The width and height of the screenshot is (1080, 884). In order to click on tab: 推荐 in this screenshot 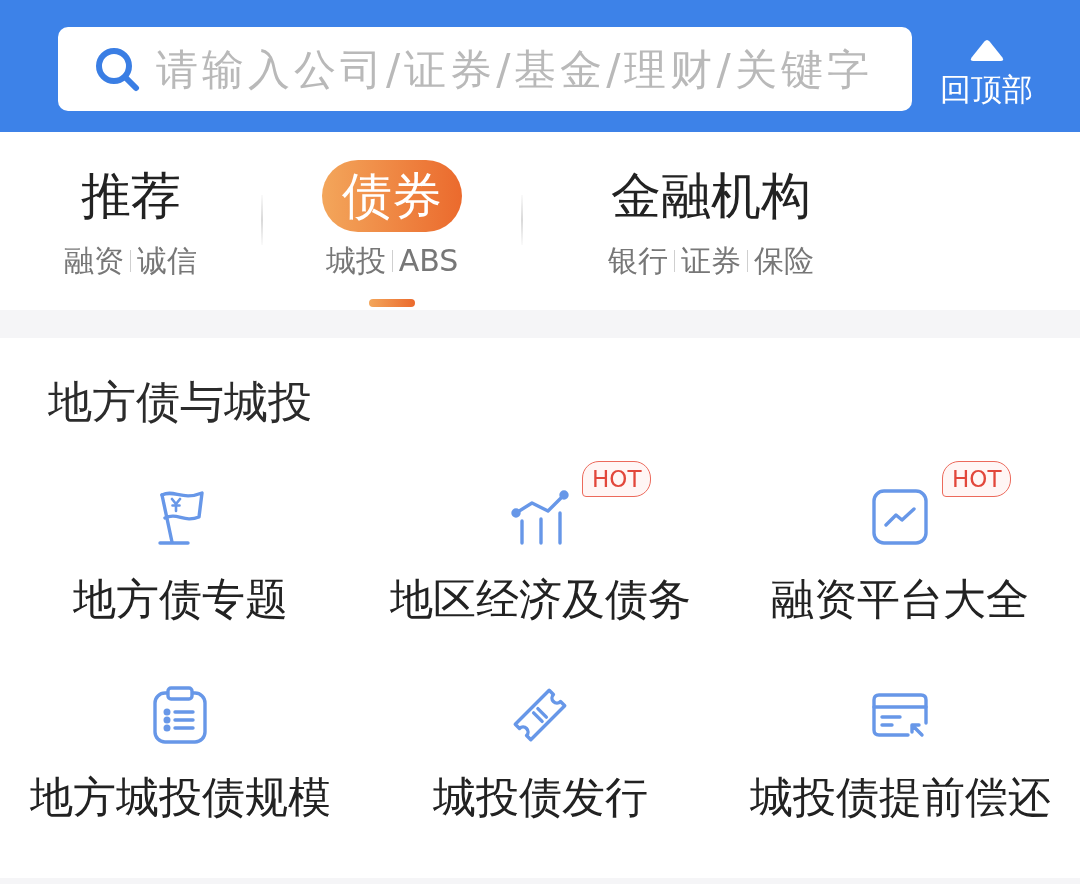, I will do `click(130, 196)`.